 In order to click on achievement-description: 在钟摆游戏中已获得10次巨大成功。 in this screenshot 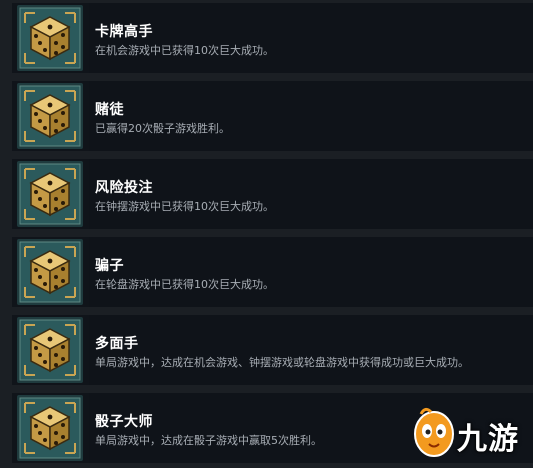, I will do `click(184, 206)`.